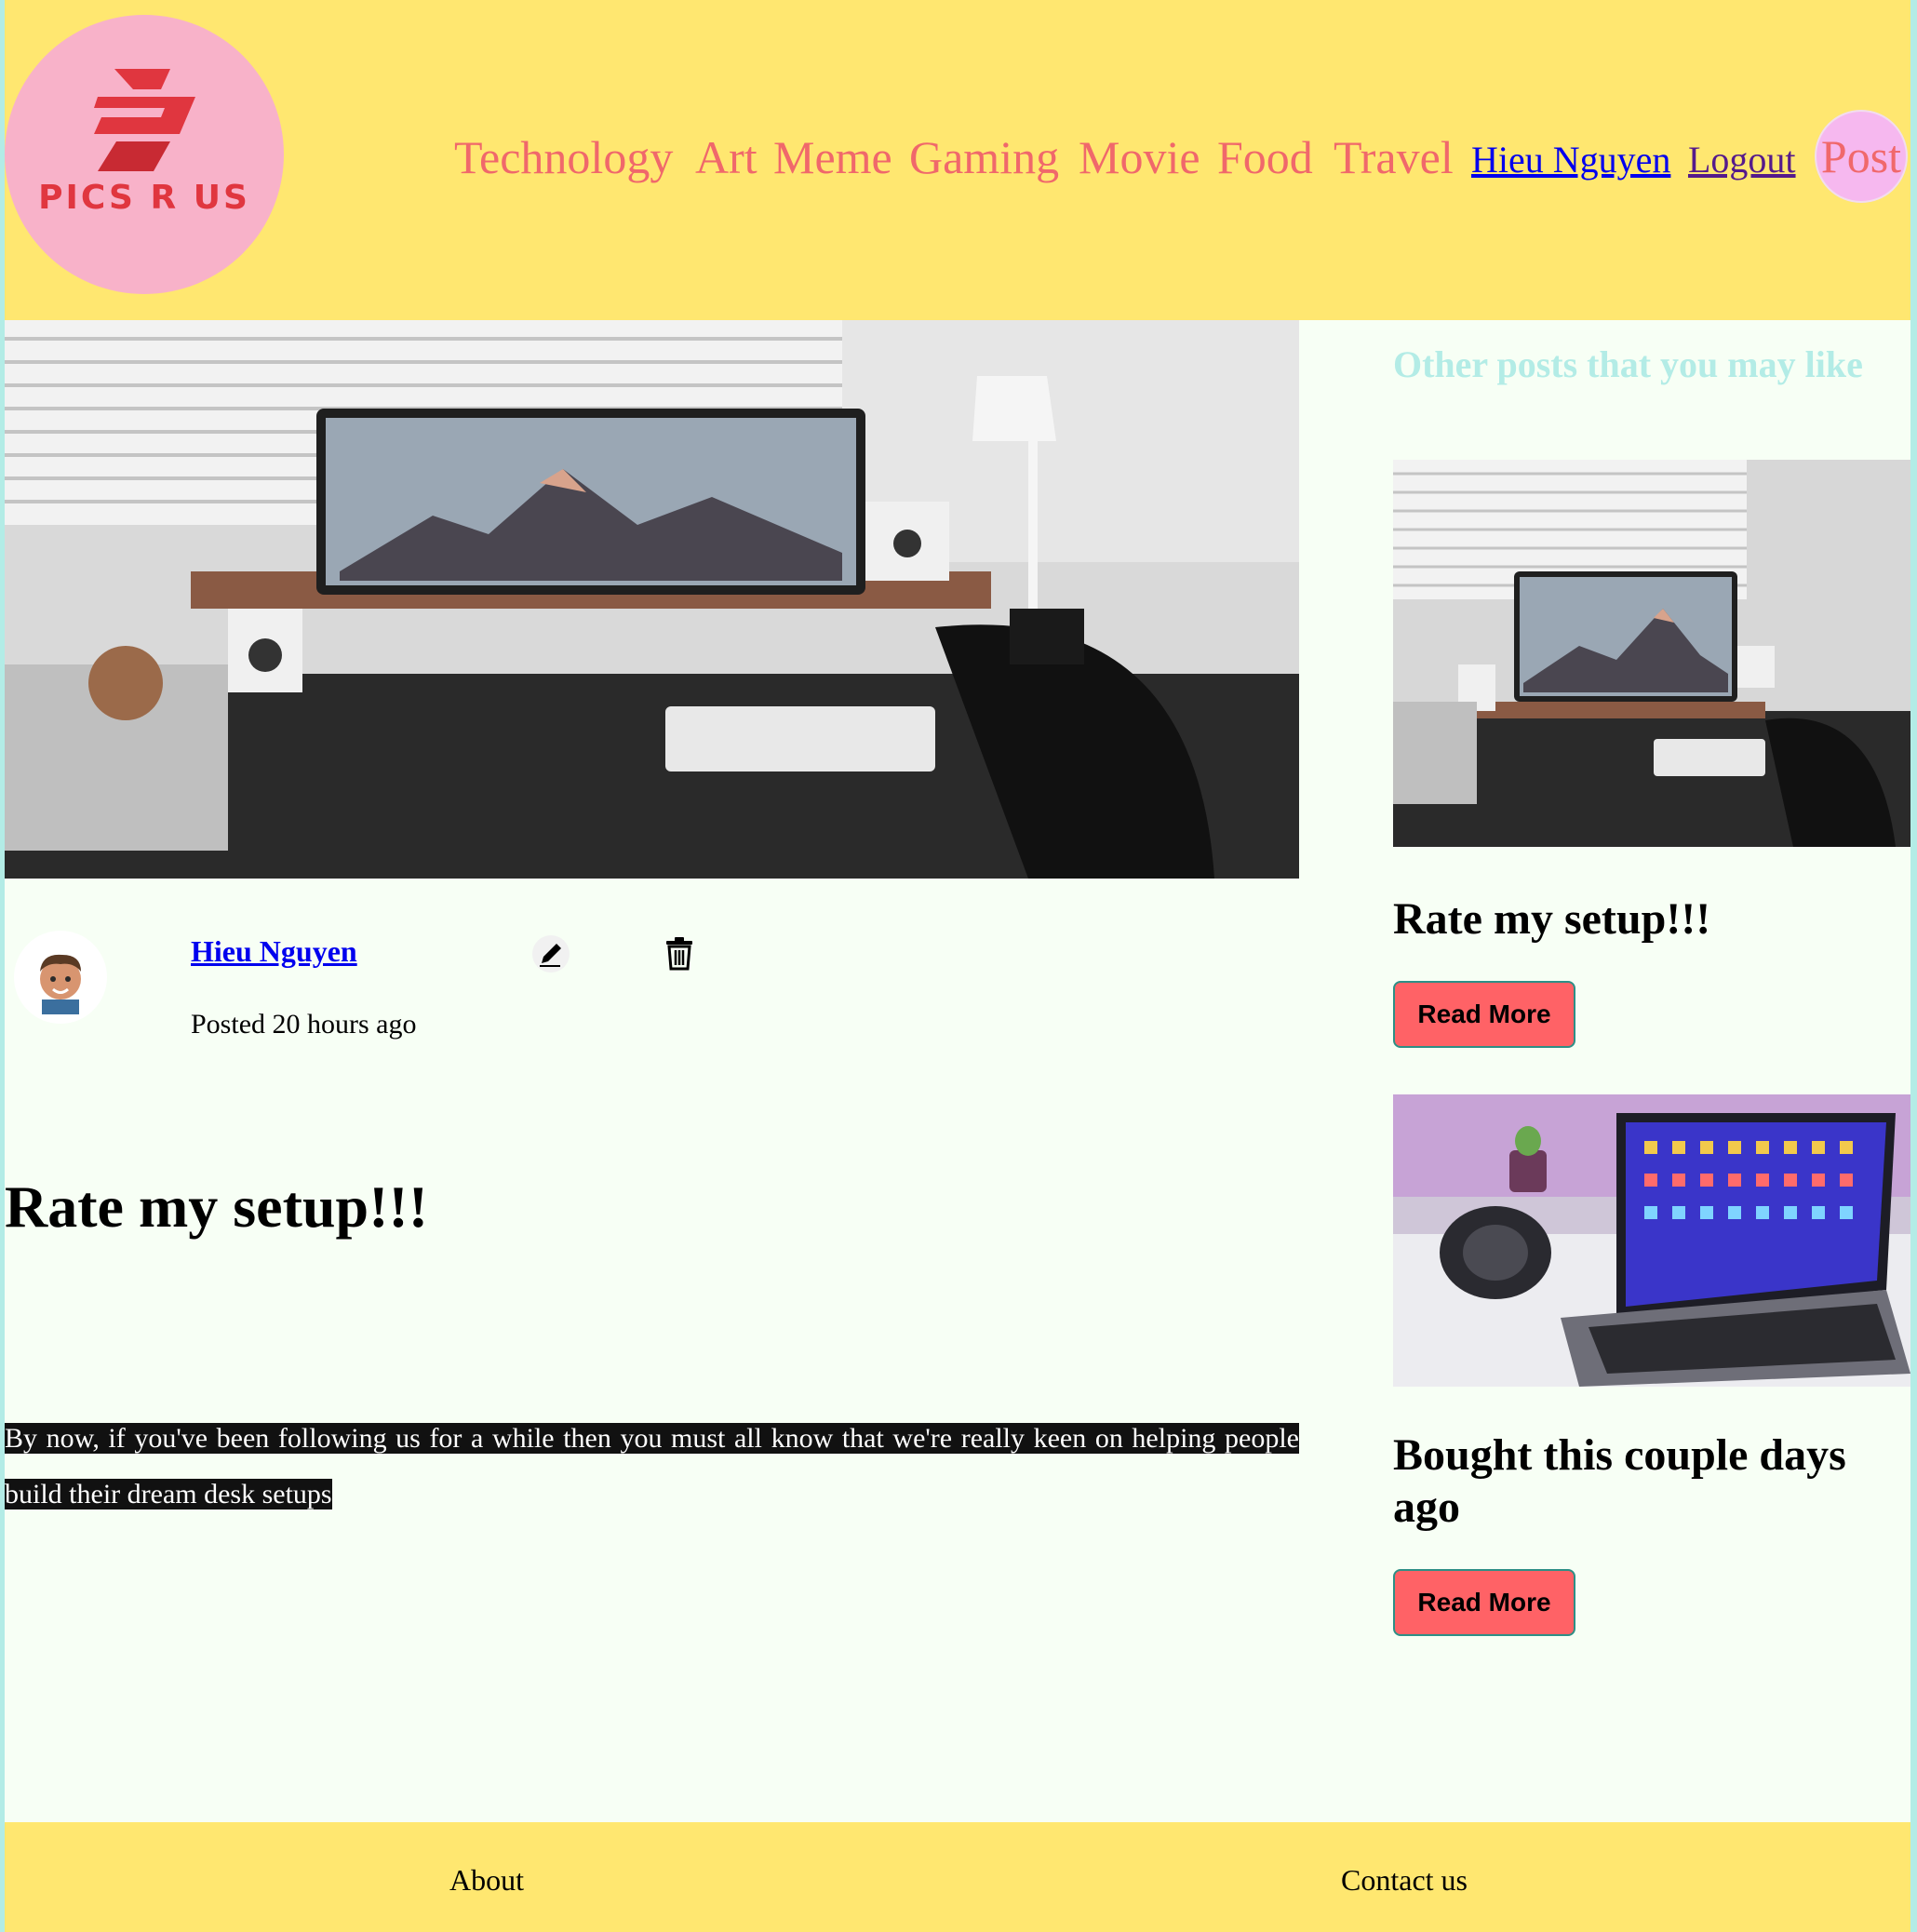 This screenshot has height=1932, width=1917. What do you see at coordinates (1619, 1481) in the screenshot?
I see `sidebar-post-title: Bought this couple days ago` at bounding box center [1619, 1481].